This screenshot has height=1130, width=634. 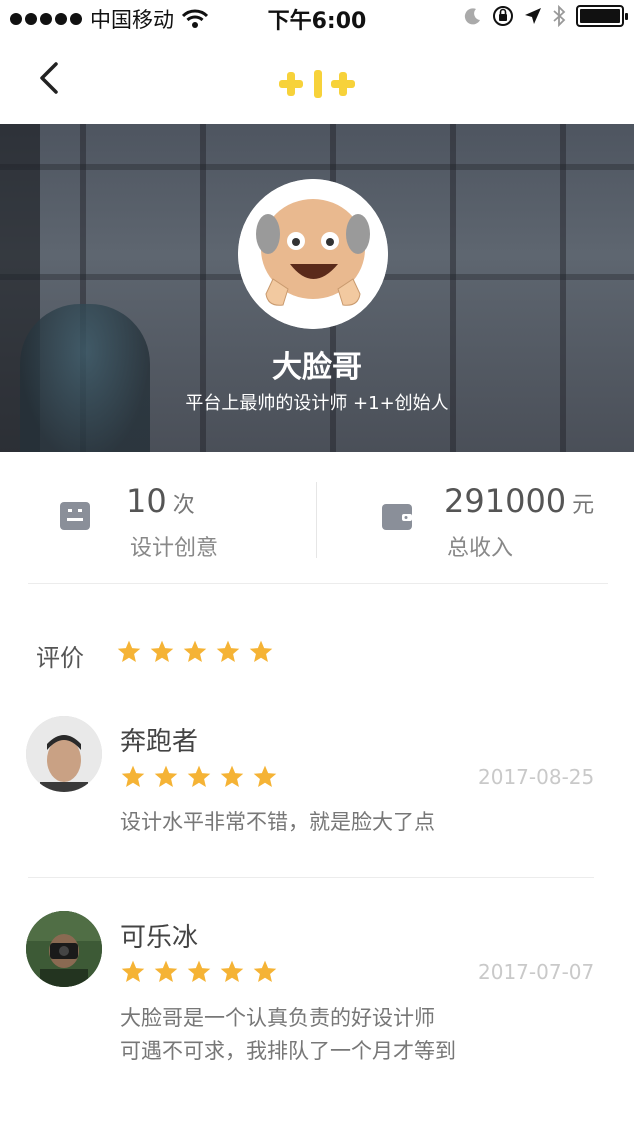 I want to click on battery-icon, so click(x=602, y=16).